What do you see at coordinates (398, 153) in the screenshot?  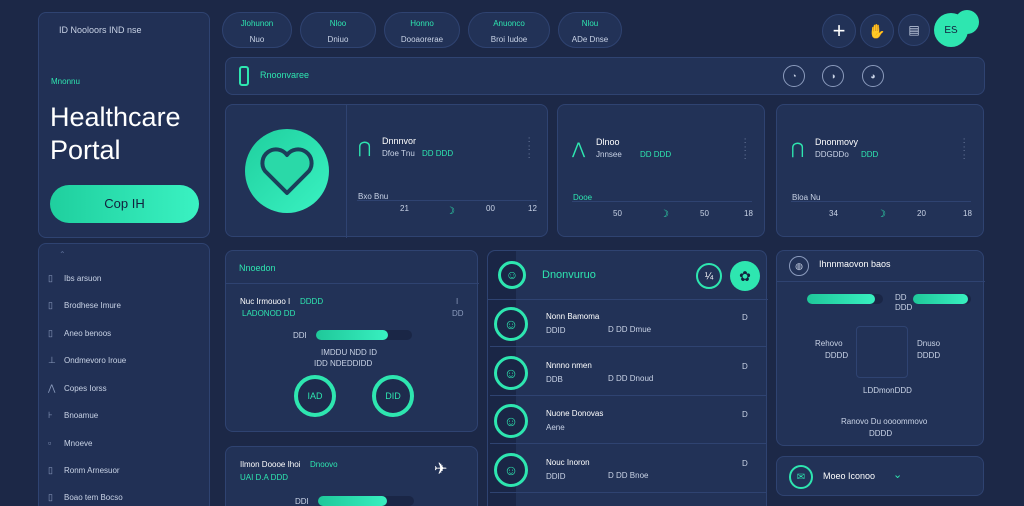 I see `stat-sub-a: Dfoe Tnu` at bounding box center [398, 153].